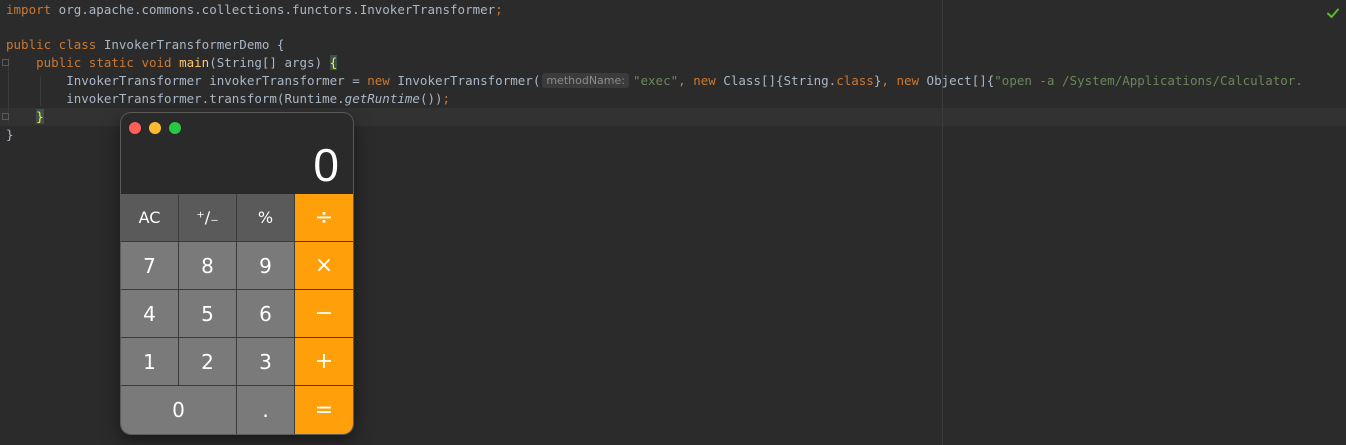  I want to click on right-margin-guide, so click(942, 222).